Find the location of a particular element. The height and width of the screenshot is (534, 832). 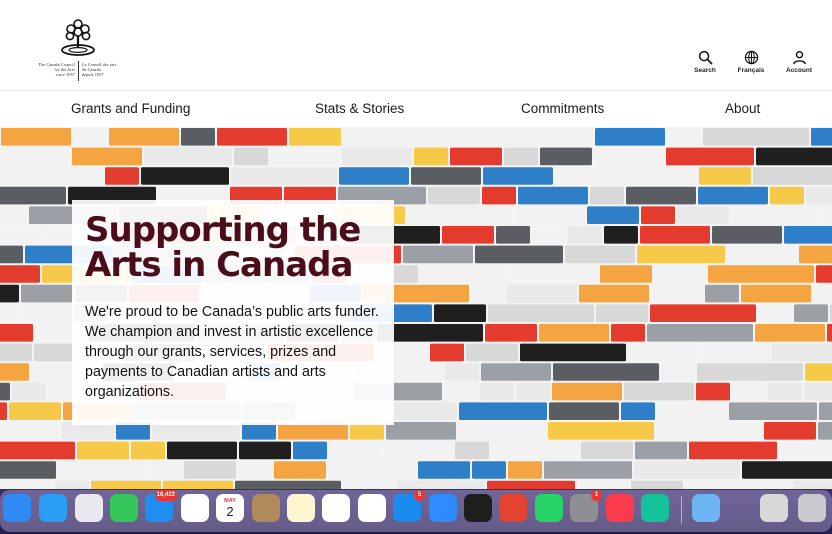

photos-icon is located at coordinates (195, 508).